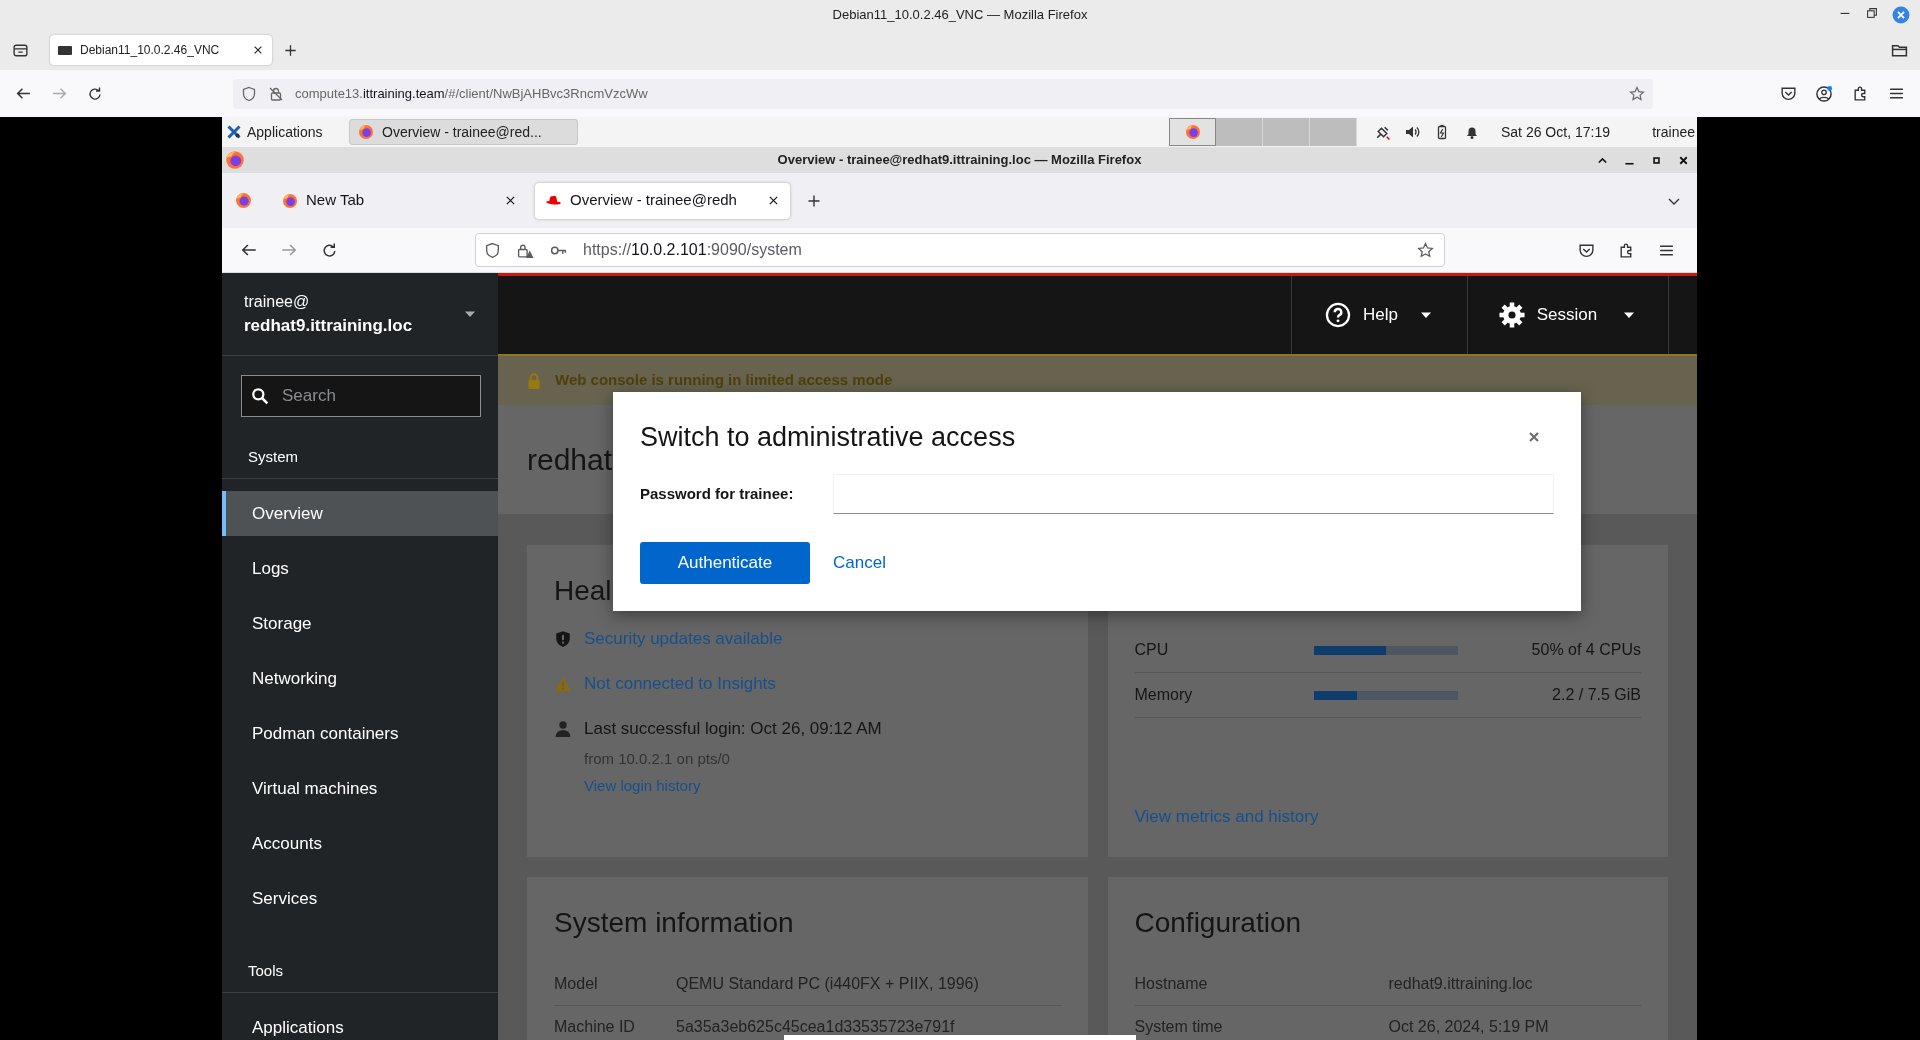  I want to click on volume-icon, so click(1412, 132).